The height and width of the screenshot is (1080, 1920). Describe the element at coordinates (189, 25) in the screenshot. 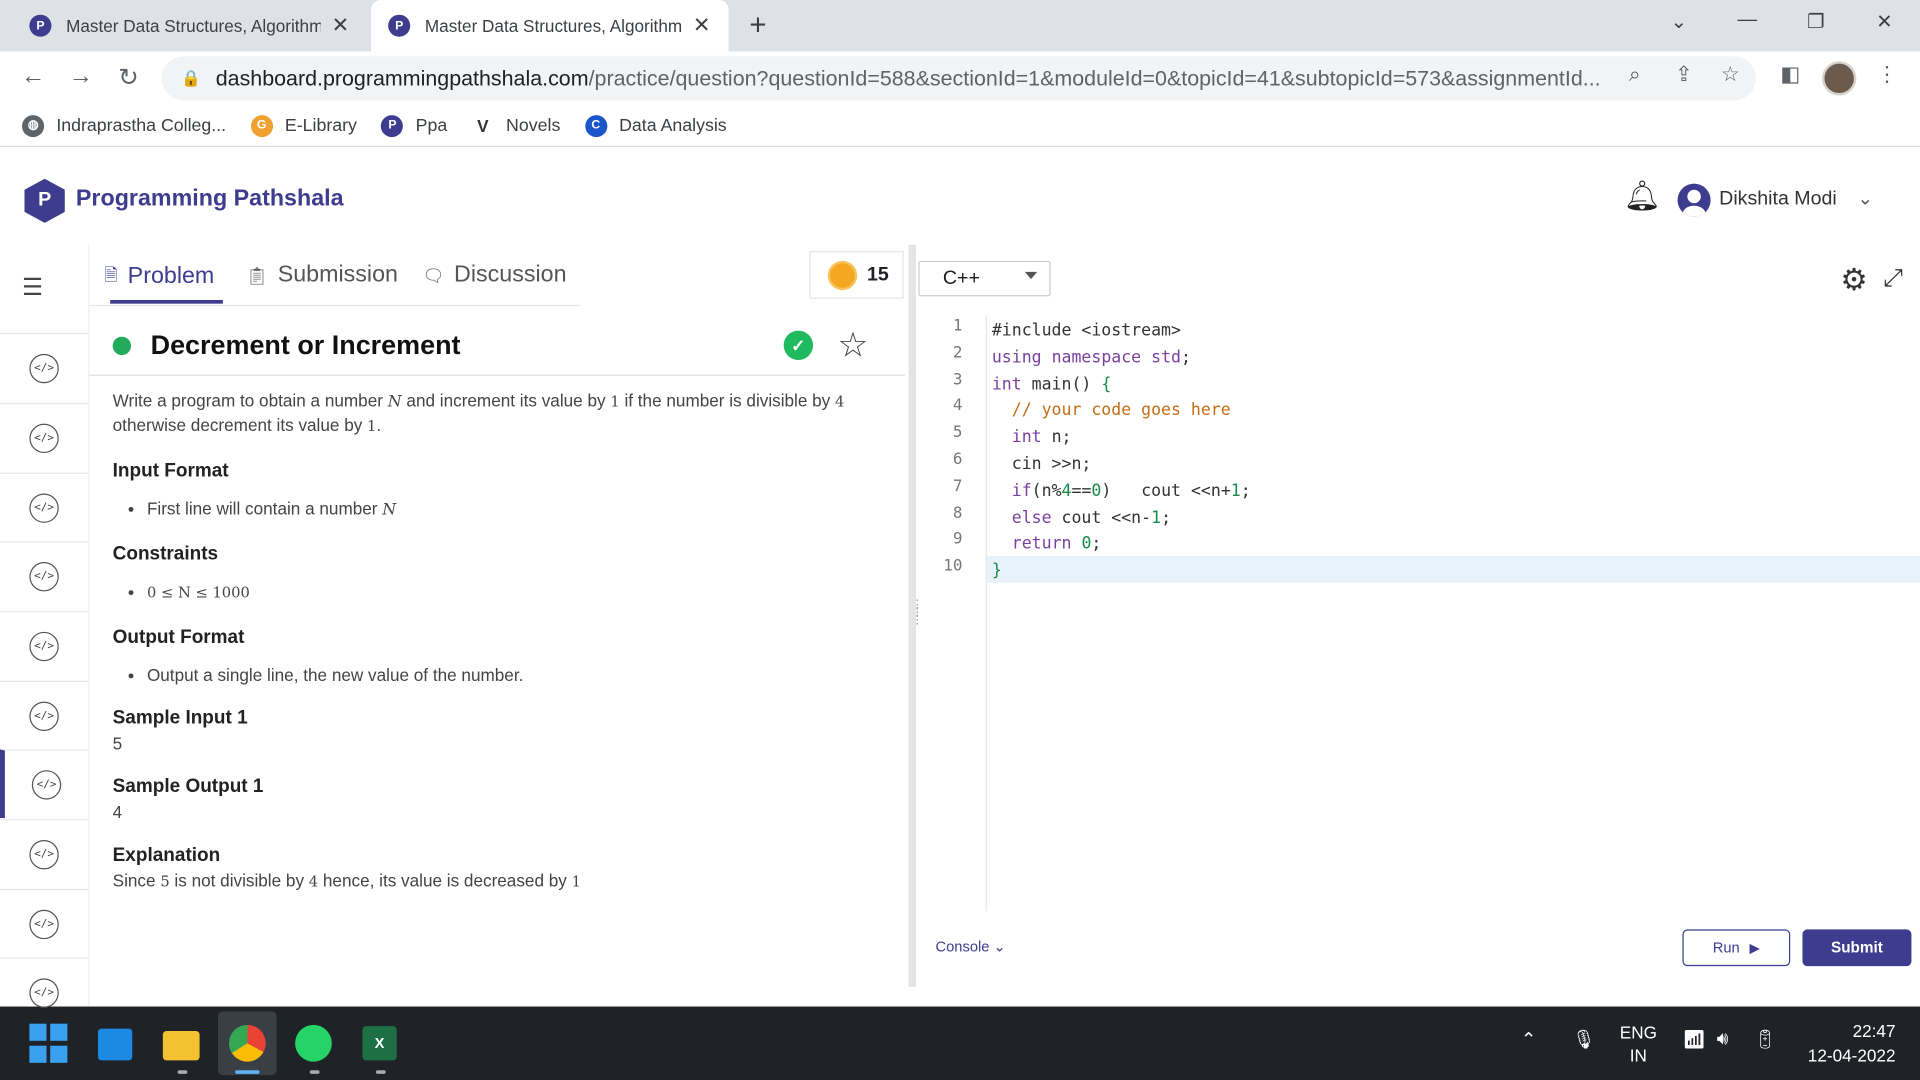

I see `browser-tab-1: P Master Data Structures, Algorithms ✕` at that location.